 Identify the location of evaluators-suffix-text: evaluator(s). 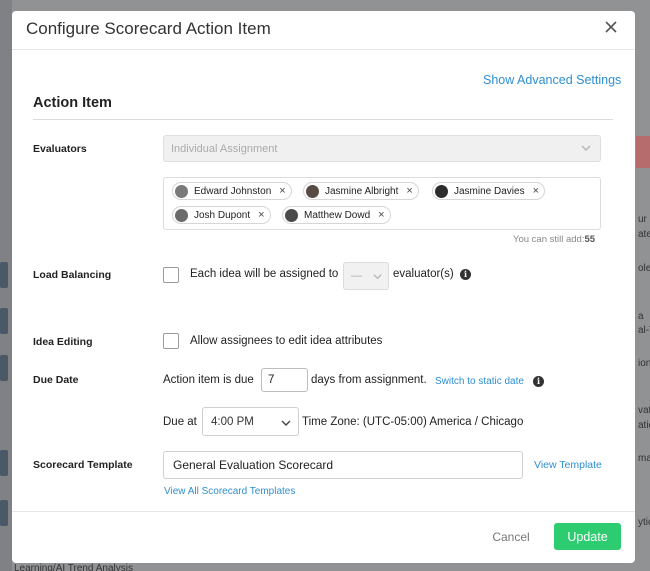
(423, 274).